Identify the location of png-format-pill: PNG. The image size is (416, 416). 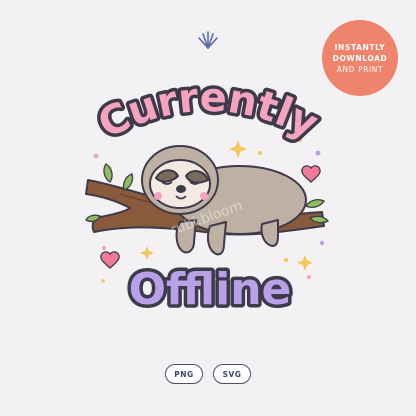
(184, 374).